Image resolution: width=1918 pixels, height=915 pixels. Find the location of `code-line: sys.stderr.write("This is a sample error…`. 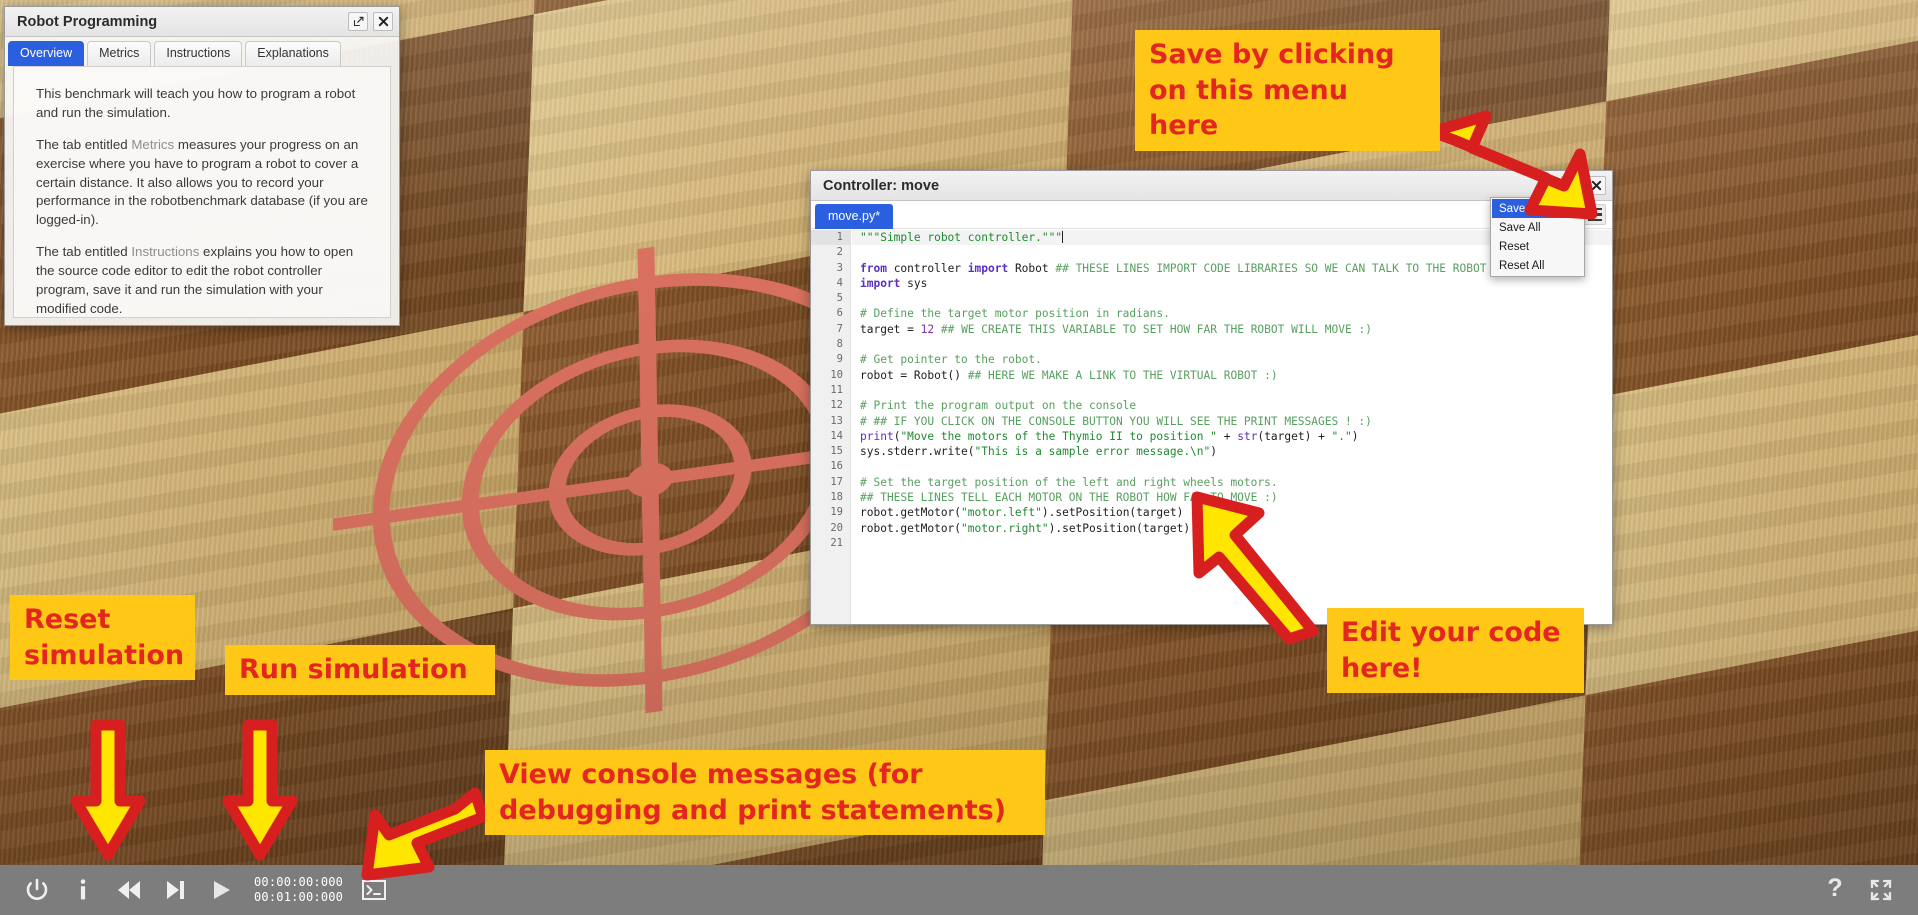

code-line: sys.stderr.write("This is a sample error… is located at coordinates (1232, 451).